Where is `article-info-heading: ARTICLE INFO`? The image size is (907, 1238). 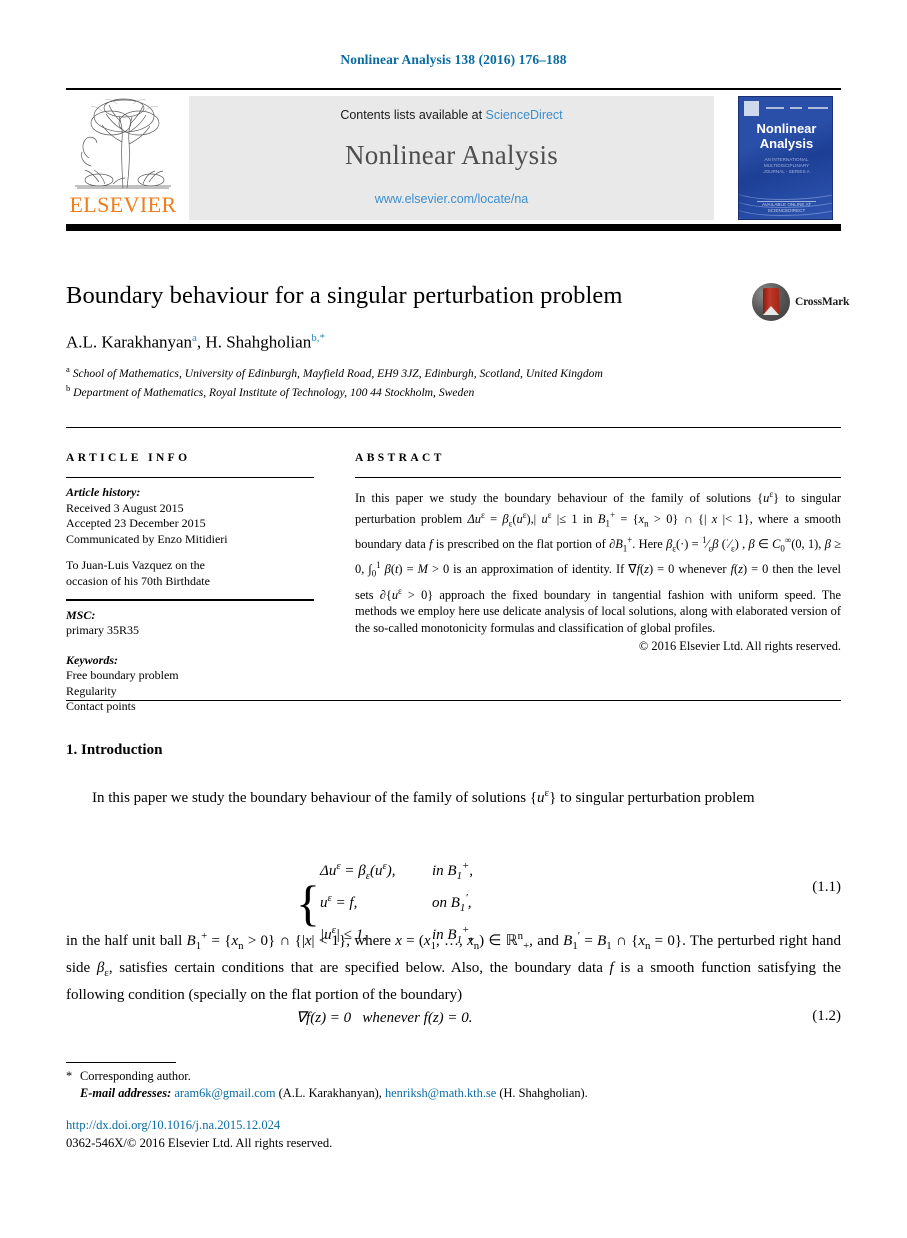 article-info-heading: ARTICLE INFO is located at coordinates (128, 458).